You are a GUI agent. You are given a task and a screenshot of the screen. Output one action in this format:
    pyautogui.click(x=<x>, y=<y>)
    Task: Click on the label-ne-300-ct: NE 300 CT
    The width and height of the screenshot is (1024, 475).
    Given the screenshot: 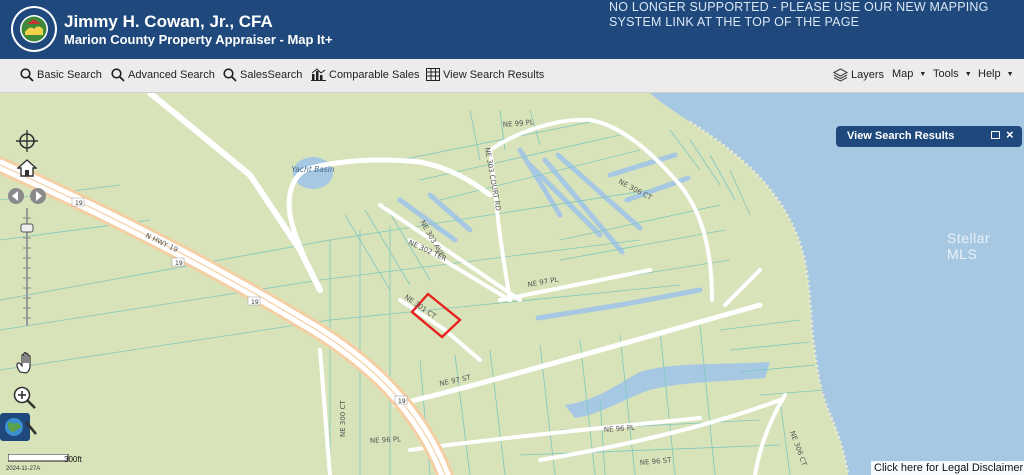 What is the action you would take?
    pyautogui.click(x=343, y=418)
    